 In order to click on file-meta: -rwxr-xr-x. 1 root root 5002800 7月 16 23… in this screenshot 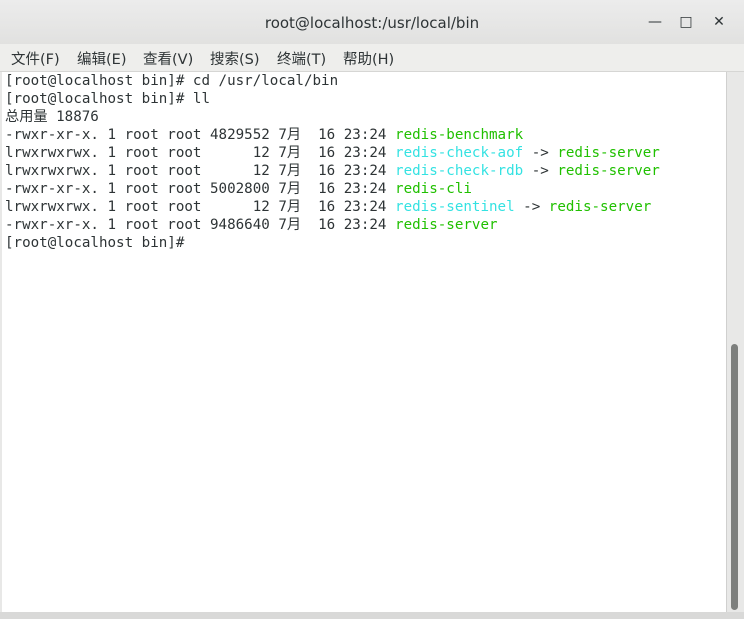, I will do `click(200, 189)`.